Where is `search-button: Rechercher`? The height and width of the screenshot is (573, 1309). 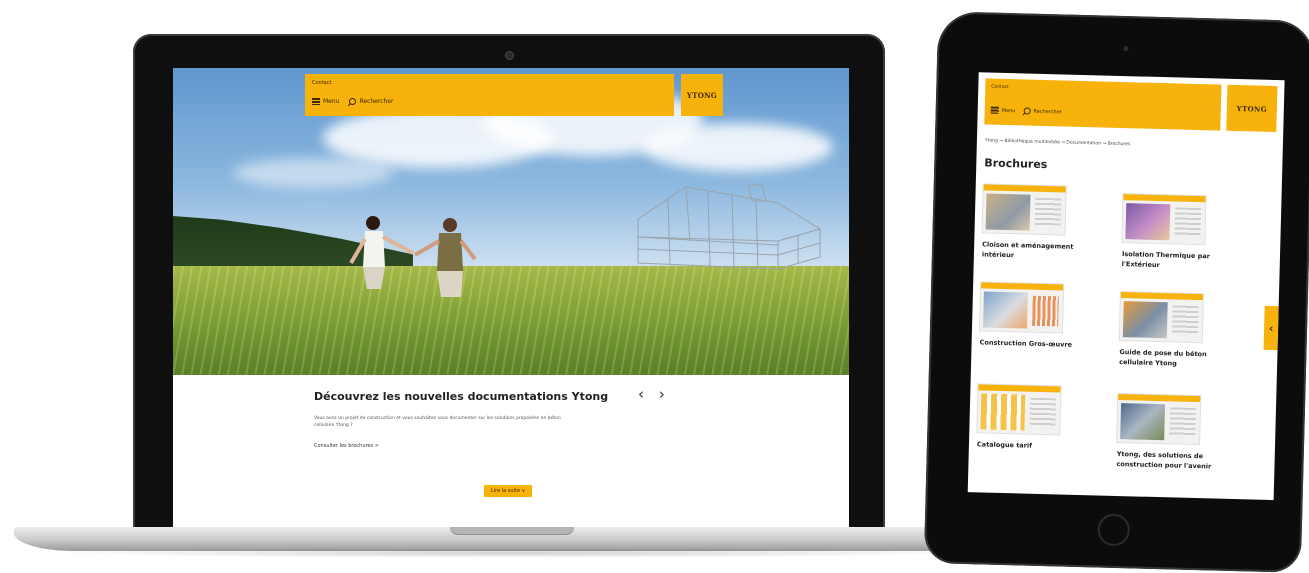
search-button: Rechercher is located at coordinates (371, 101).